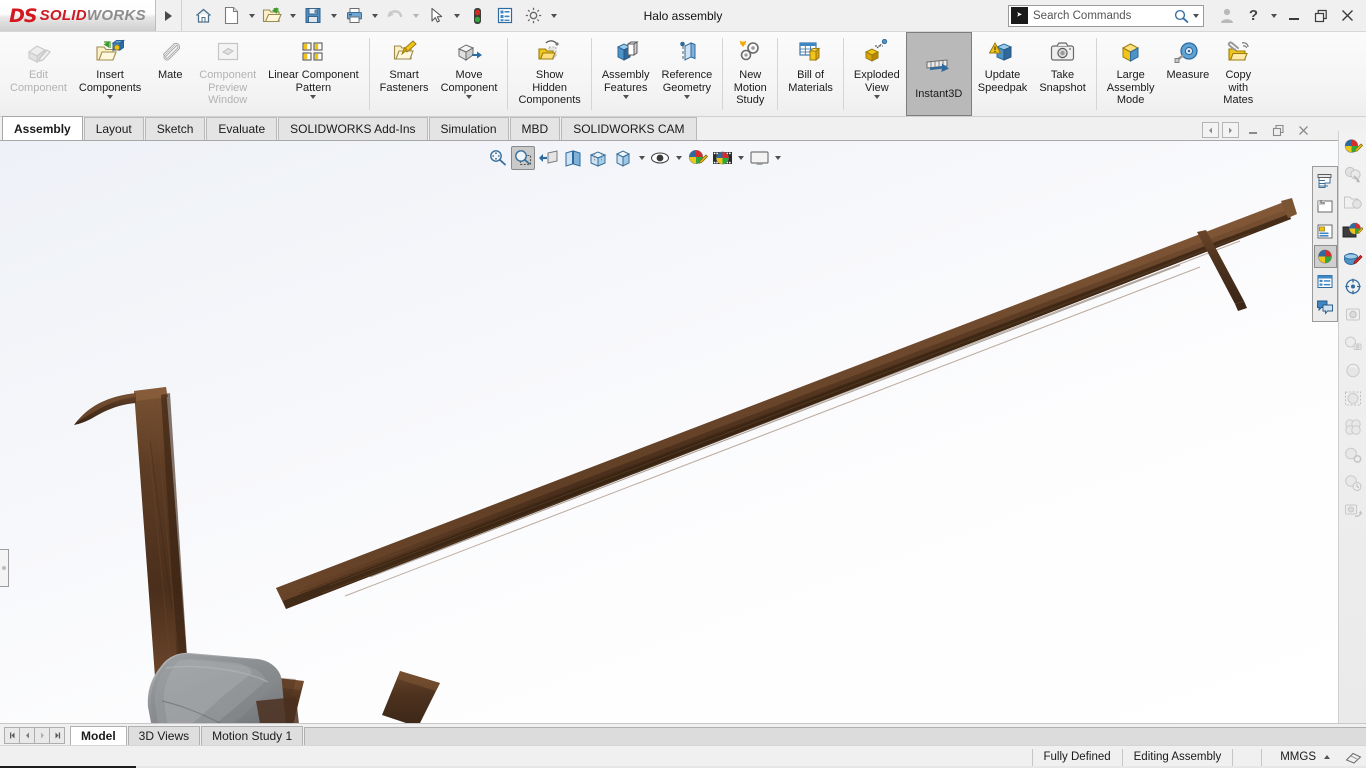 The image size is (1366, 768). I want to click on linear-component-pattern-dropdown, so click(313, 97).